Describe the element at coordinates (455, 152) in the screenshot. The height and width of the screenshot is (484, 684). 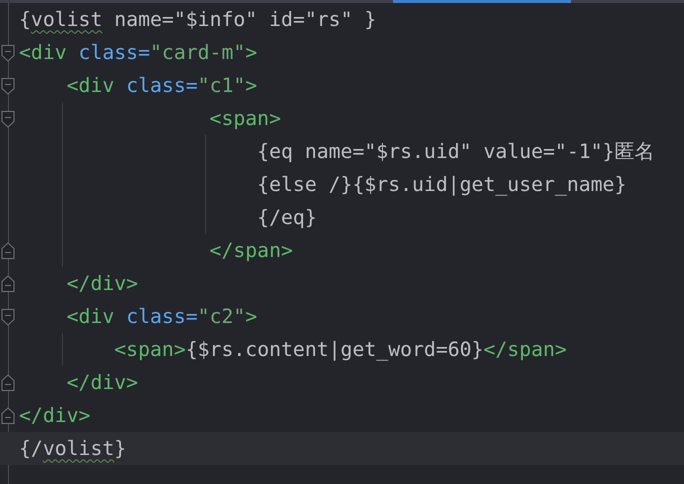
I see `code-line: {eq name="$rs.uid" value="-1"}匿名` at that location.